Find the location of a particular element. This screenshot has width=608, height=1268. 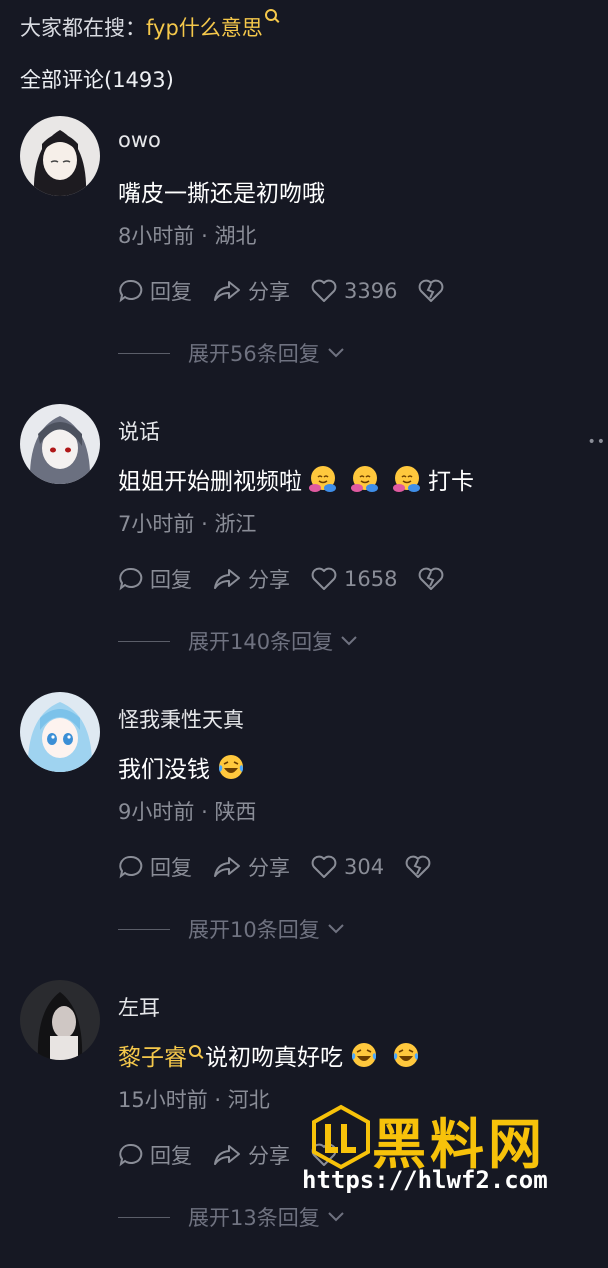

watermark: 黑料网 https://hlwf2.com is located at coordinates (443, 1150).